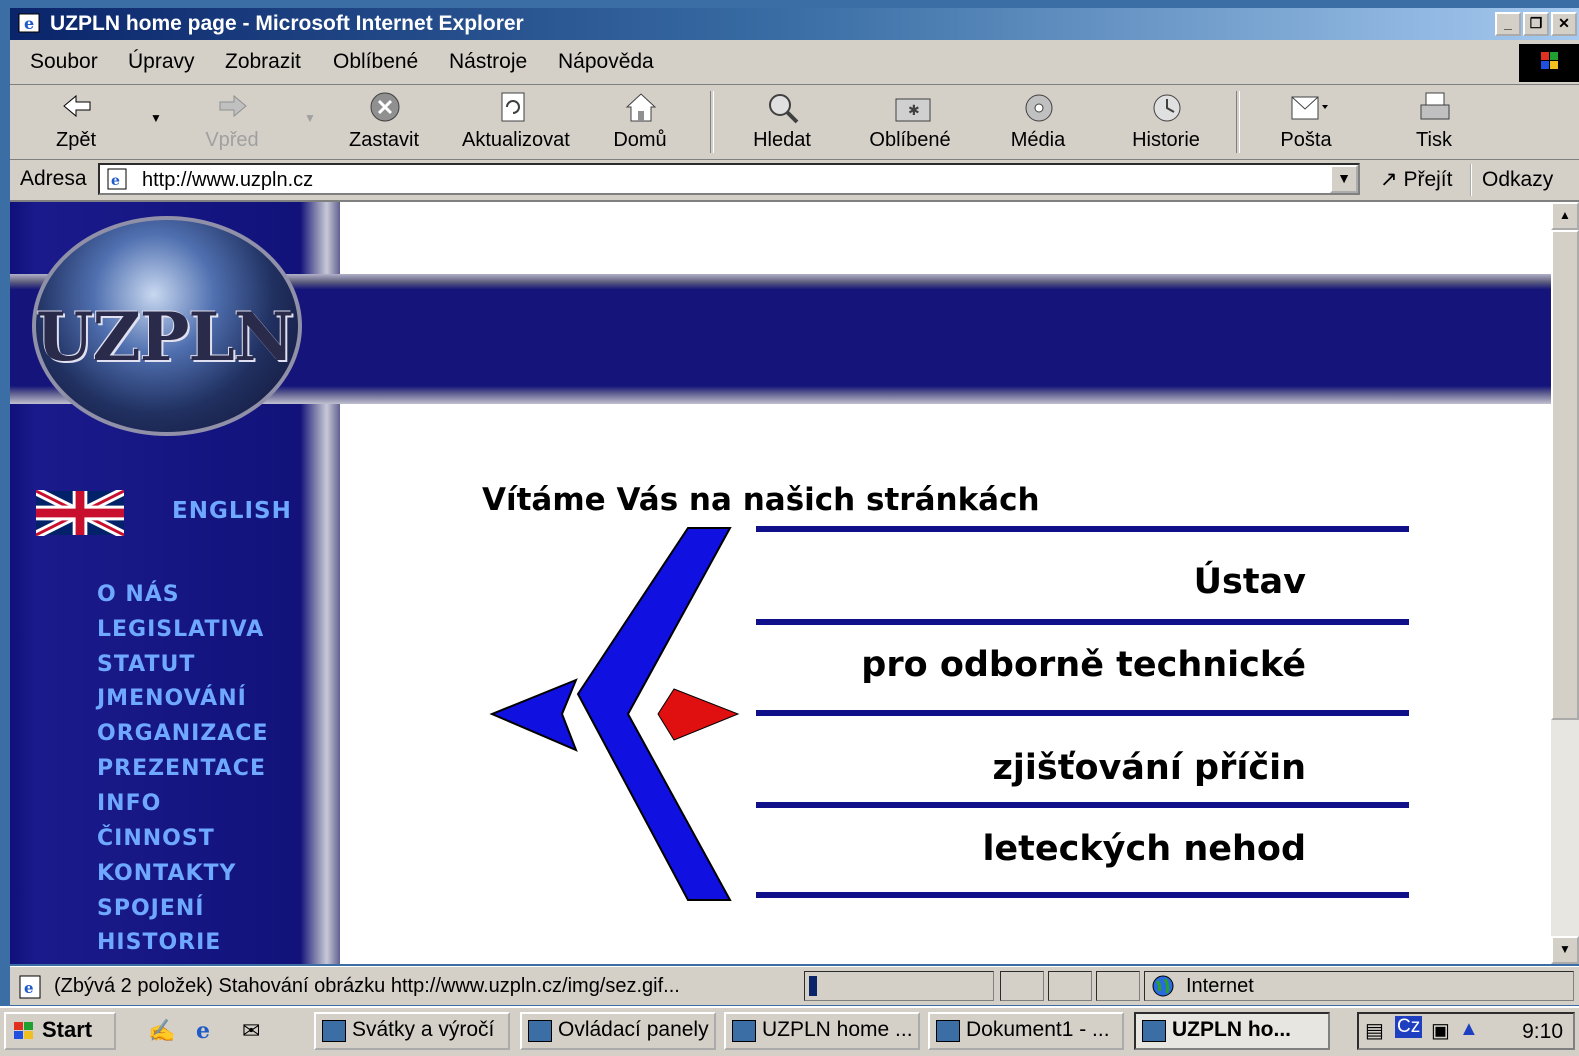 The height and width of the screenshot is (1056, 1579). Describe the element at coordinates (913, 110) in the screenshot. I see `favorites-folder-icon: ✱` at that location.